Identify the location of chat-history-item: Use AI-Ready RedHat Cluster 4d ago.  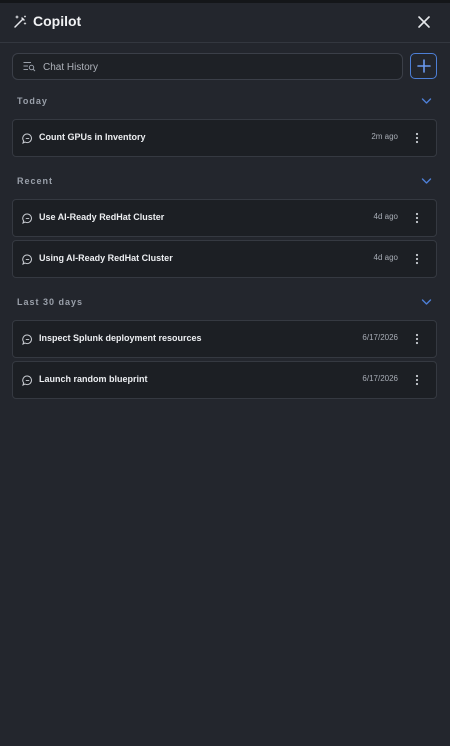
(224, 218).